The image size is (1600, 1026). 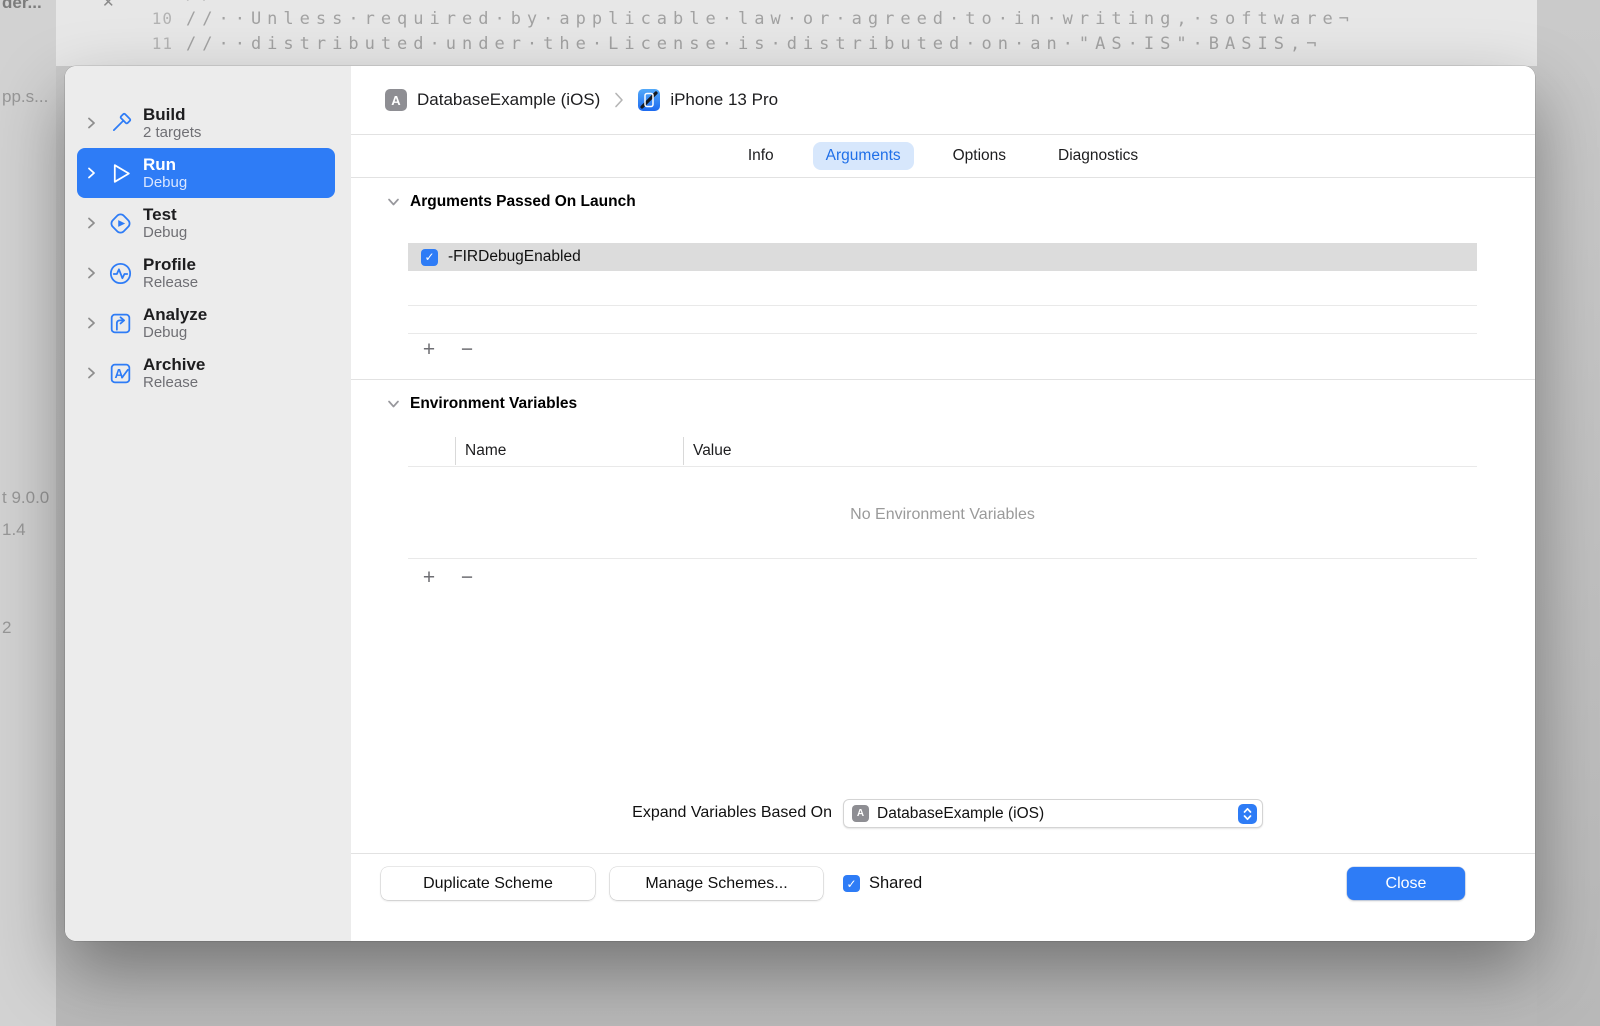 What do you see at coordinates (206, 123) in the screenshot?
I see `sidebar-item-build: Build 2 targets` at bounding box center [206, 123].